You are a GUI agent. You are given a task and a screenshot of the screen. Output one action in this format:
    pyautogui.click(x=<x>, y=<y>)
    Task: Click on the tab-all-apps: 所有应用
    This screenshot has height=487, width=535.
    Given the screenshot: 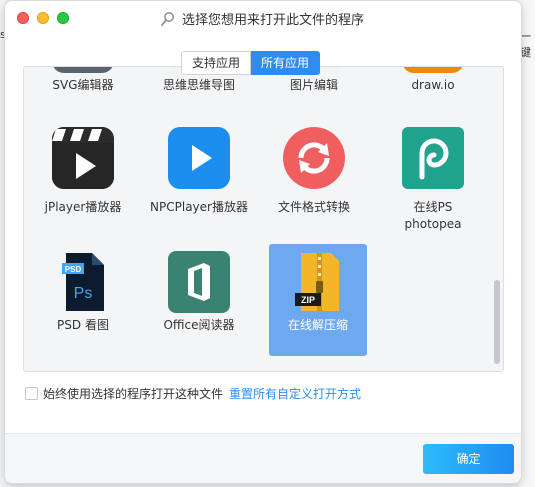 What is the action you would take?
    pyautogui.click(x=286, y=63)
    